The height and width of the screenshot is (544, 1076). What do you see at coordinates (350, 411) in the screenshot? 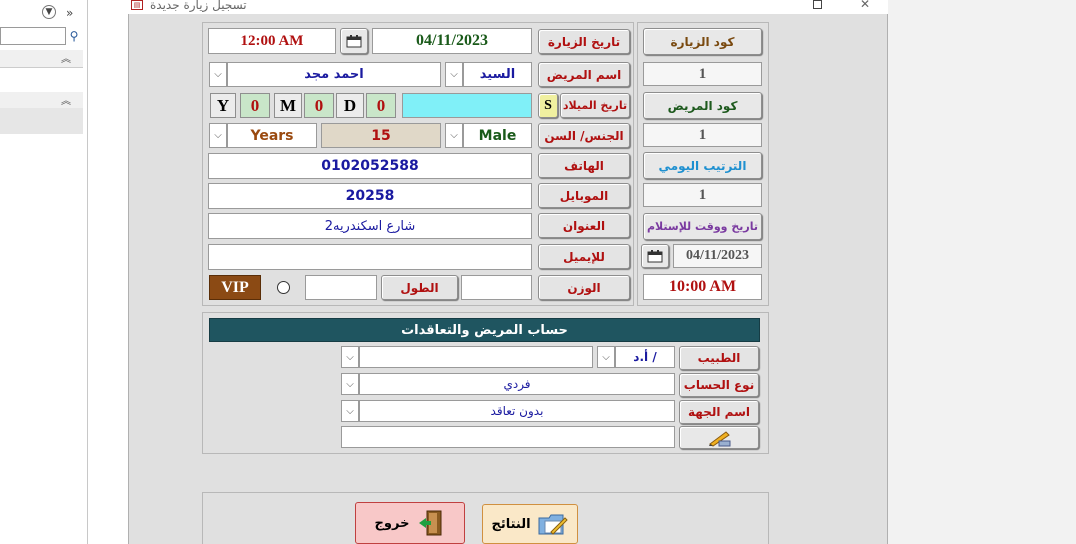
I see `entity-dropdown-arrow: ⌵` at bounding box center [350, 411].